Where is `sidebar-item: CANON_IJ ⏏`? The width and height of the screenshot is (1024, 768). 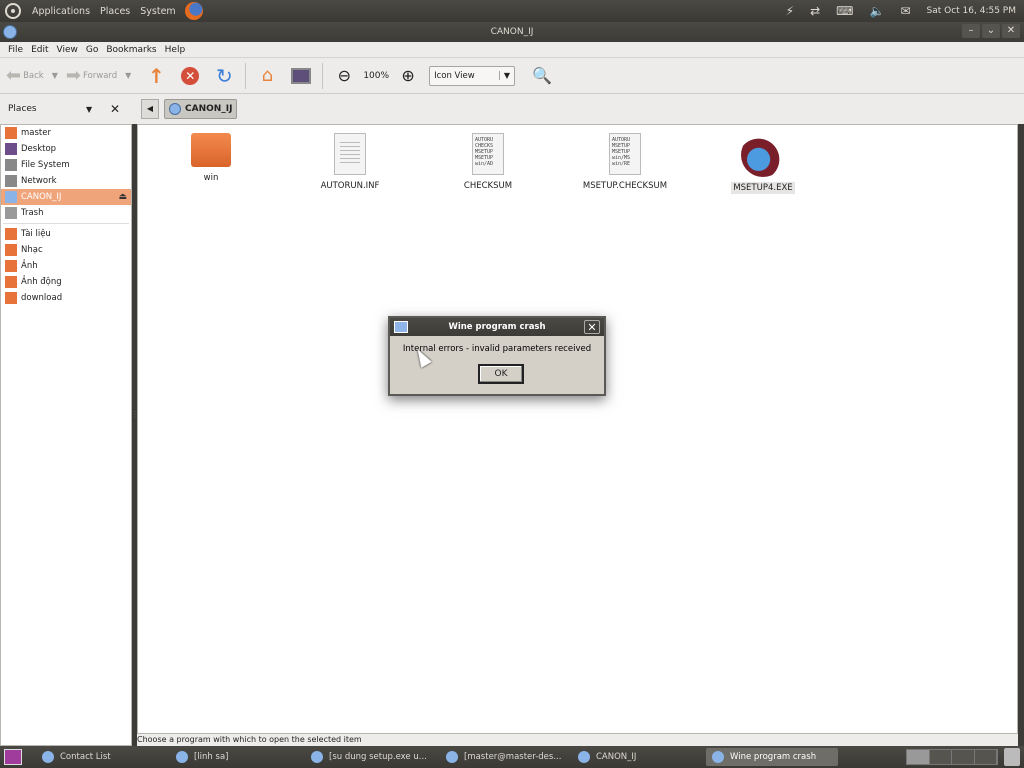
sidebar-item: CANON_IJ ⏏ is located at coordinates (66, 197).